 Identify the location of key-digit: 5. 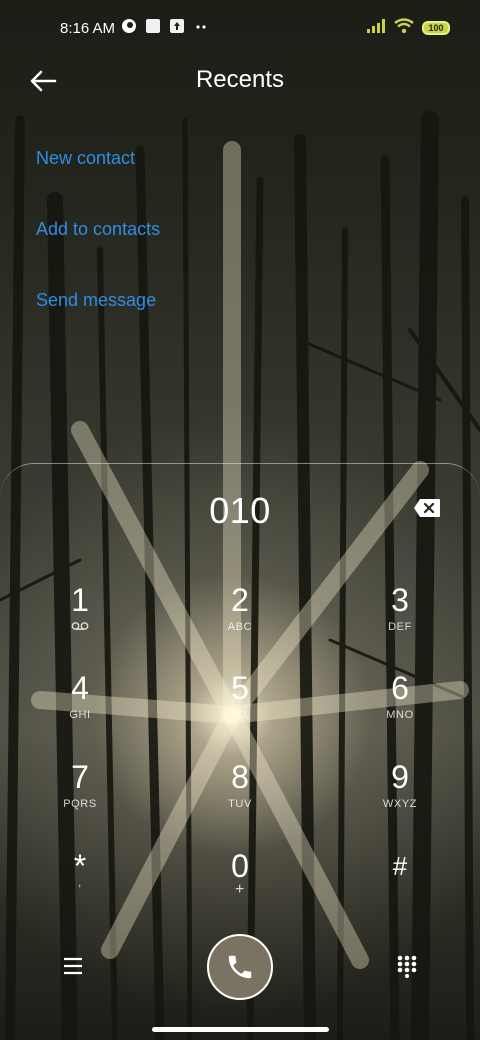
(240, 688).